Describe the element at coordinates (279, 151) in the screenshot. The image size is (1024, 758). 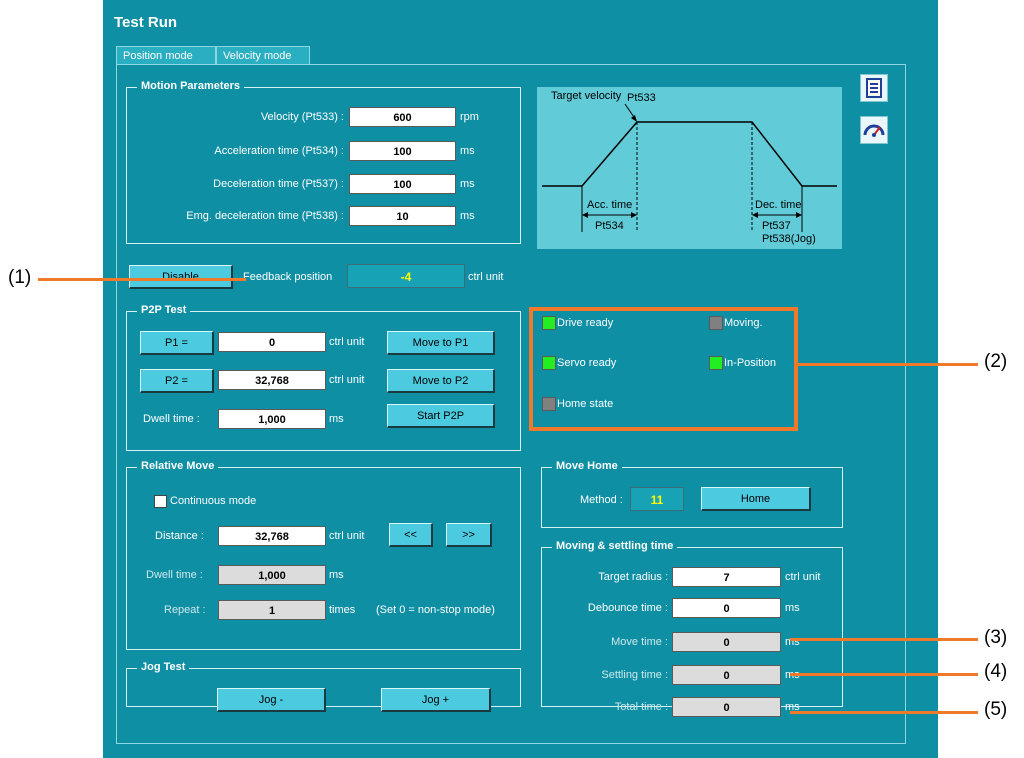
I see `acceleration-label: Acceleration time (Pt534) :` at that location.